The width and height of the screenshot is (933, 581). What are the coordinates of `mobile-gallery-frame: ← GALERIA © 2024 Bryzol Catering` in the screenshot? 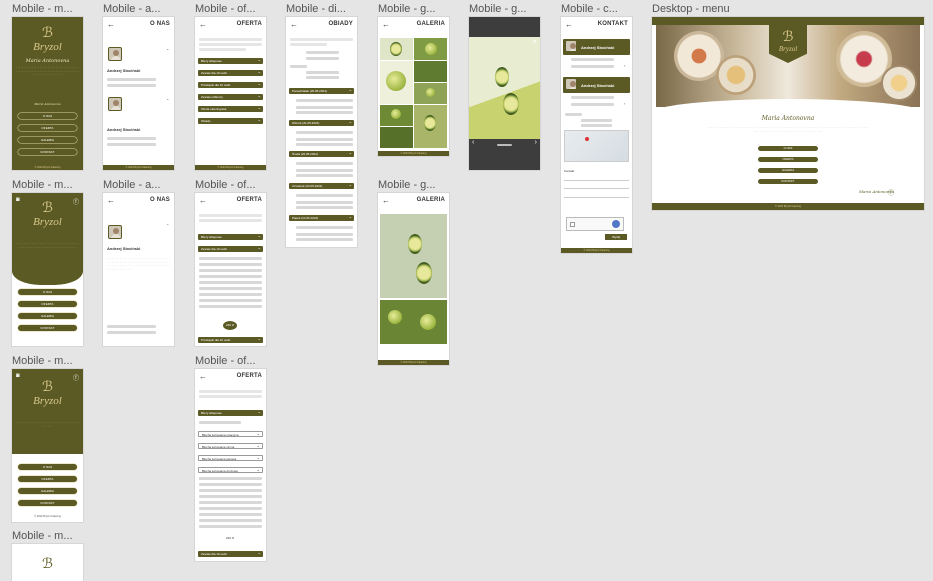 It's located at (413, 86).